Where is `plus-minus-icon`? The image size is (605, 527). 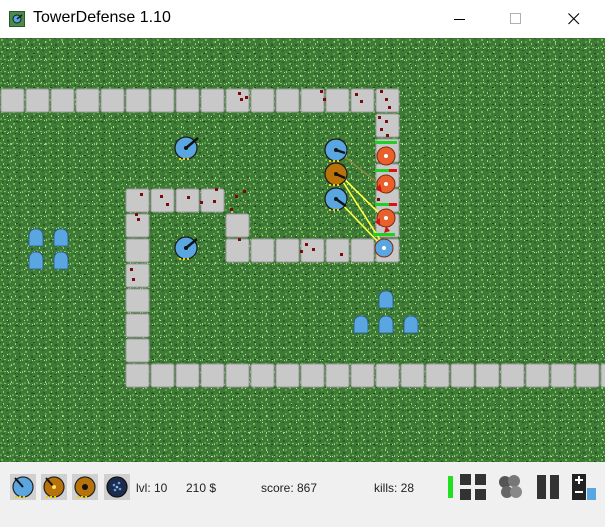
plus-minus-icon is located at coordinates (585, 487).